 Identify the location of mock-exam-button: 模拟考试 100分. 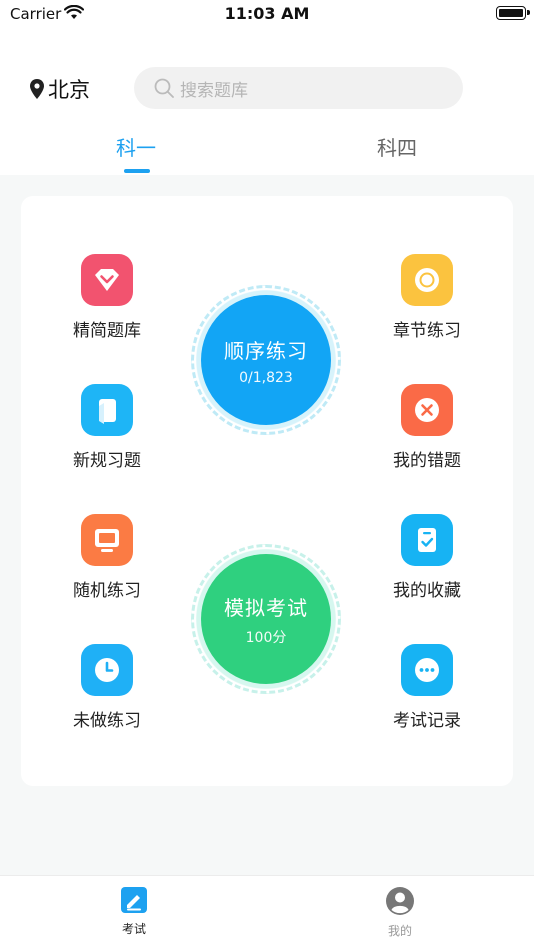
(266, 619).